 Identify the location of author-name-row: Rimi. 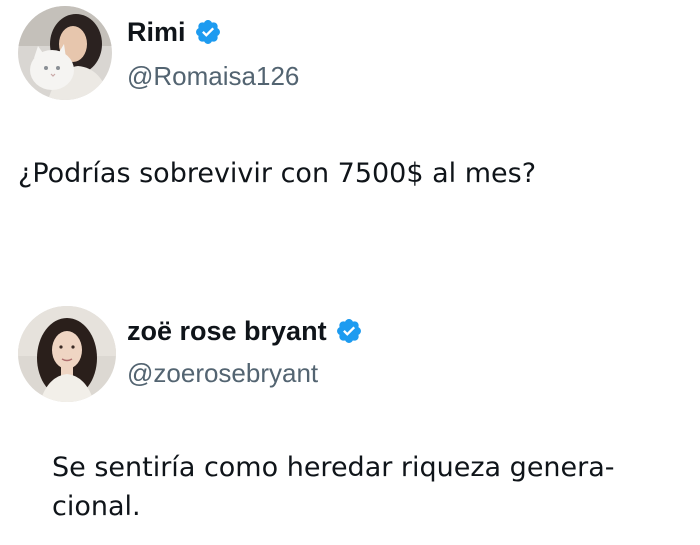
(174, 32).